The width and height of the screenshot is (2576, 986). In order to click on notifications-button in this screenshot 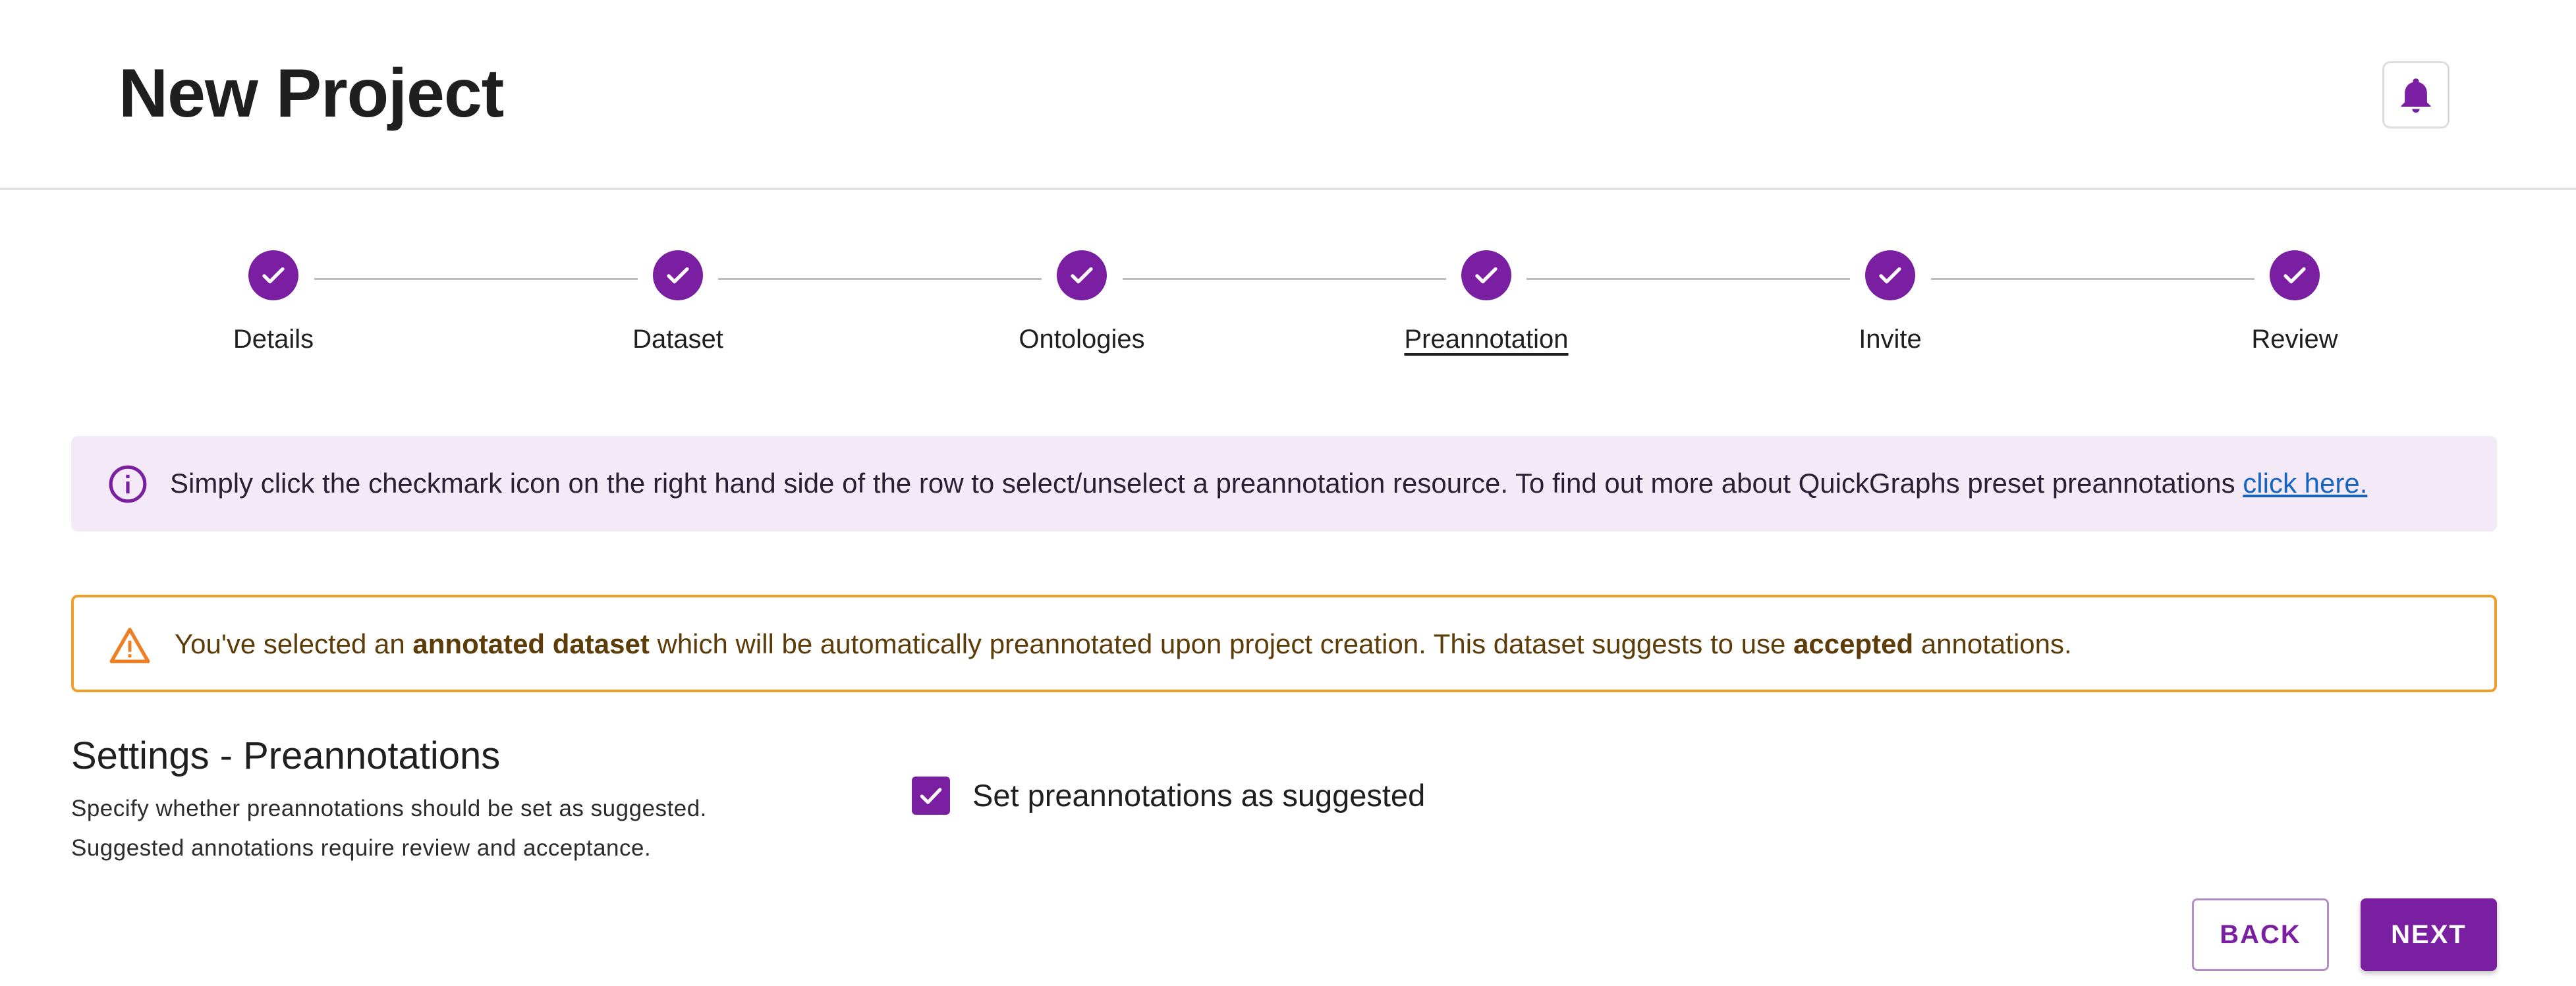, I will do `click(2416, 94)`.